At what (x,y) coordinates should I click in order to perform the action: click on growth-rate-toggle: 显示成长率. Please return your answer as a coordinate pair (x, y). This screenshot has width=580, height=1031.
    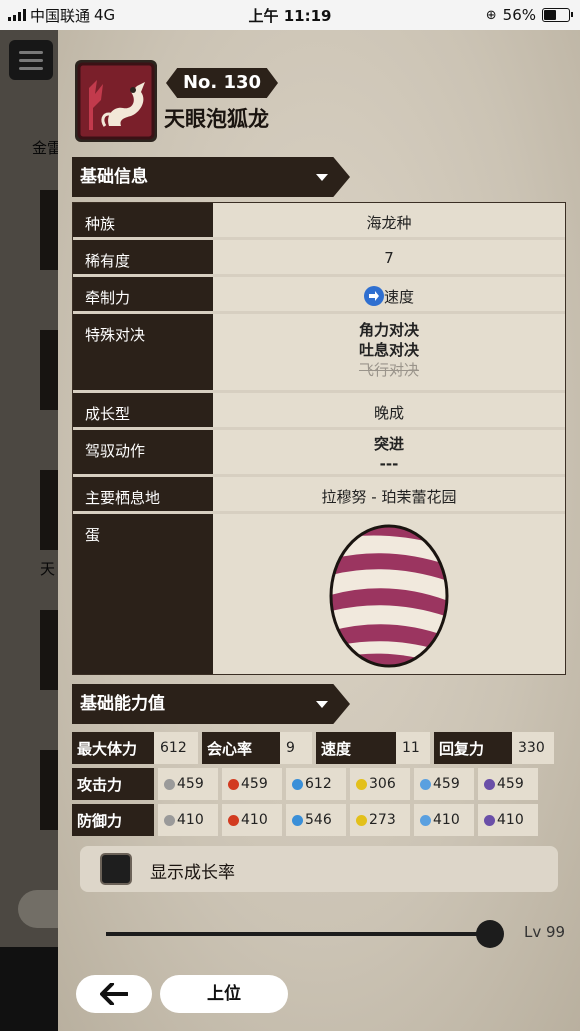
    Looking at the image, I should click on (319, 869).